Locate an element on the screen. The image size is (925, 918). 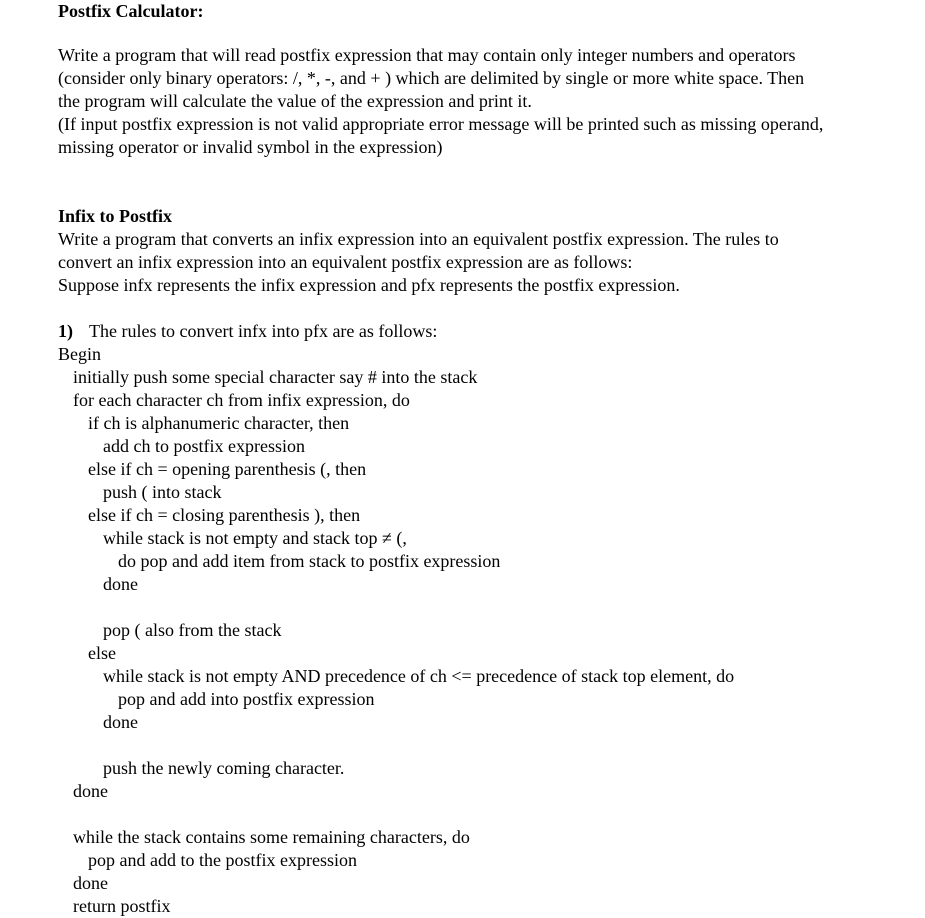
algorithm-line: pop ( also from the stack is located at coordinates (192, 630).